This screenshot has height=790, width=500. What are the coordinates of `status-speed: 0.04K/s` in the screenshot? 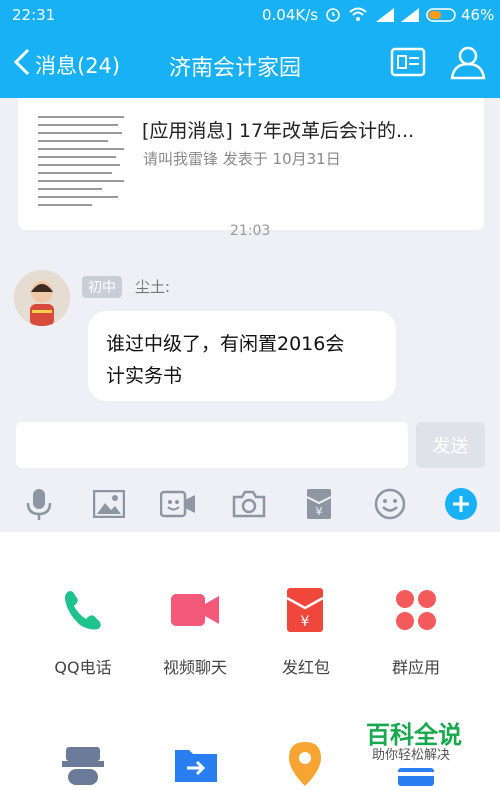 It's located at (290, 15).